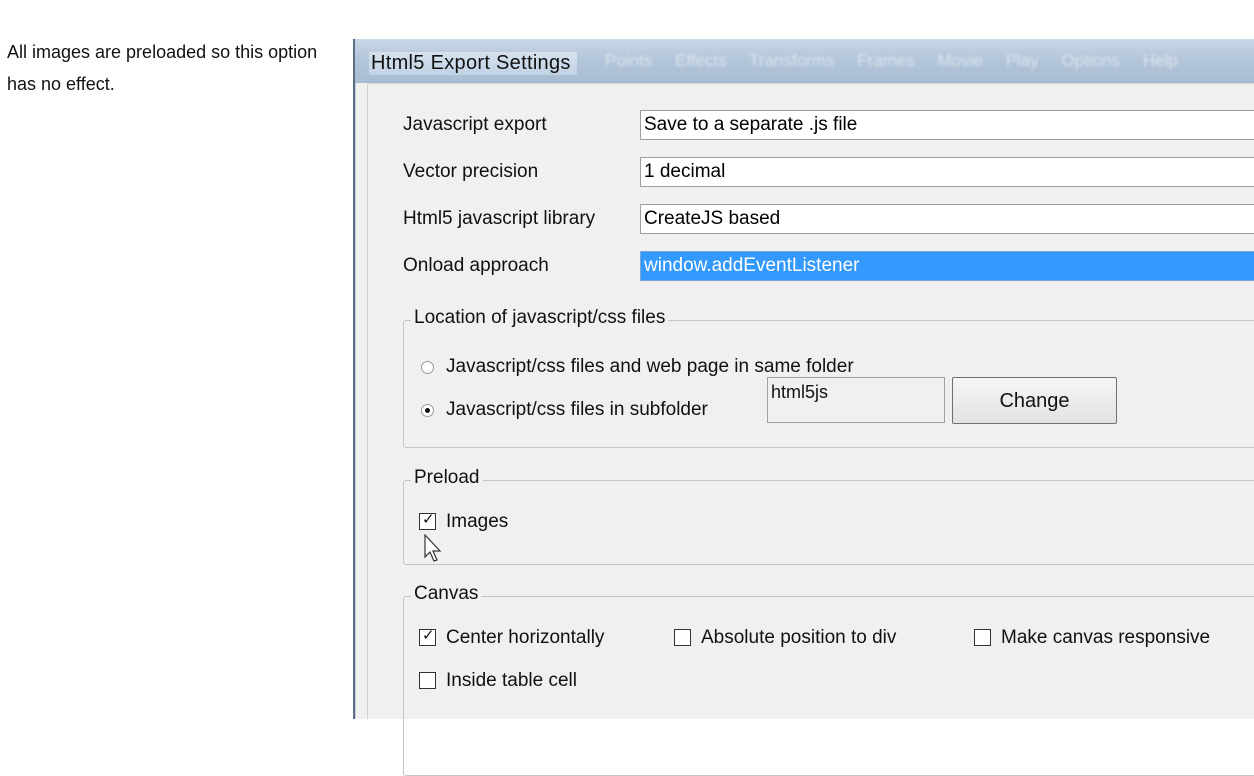 This screenshot has height=776, width=1254. I want to click on radio-subfolder-label: Javascript/css files in subfolder, so click(577, 410).